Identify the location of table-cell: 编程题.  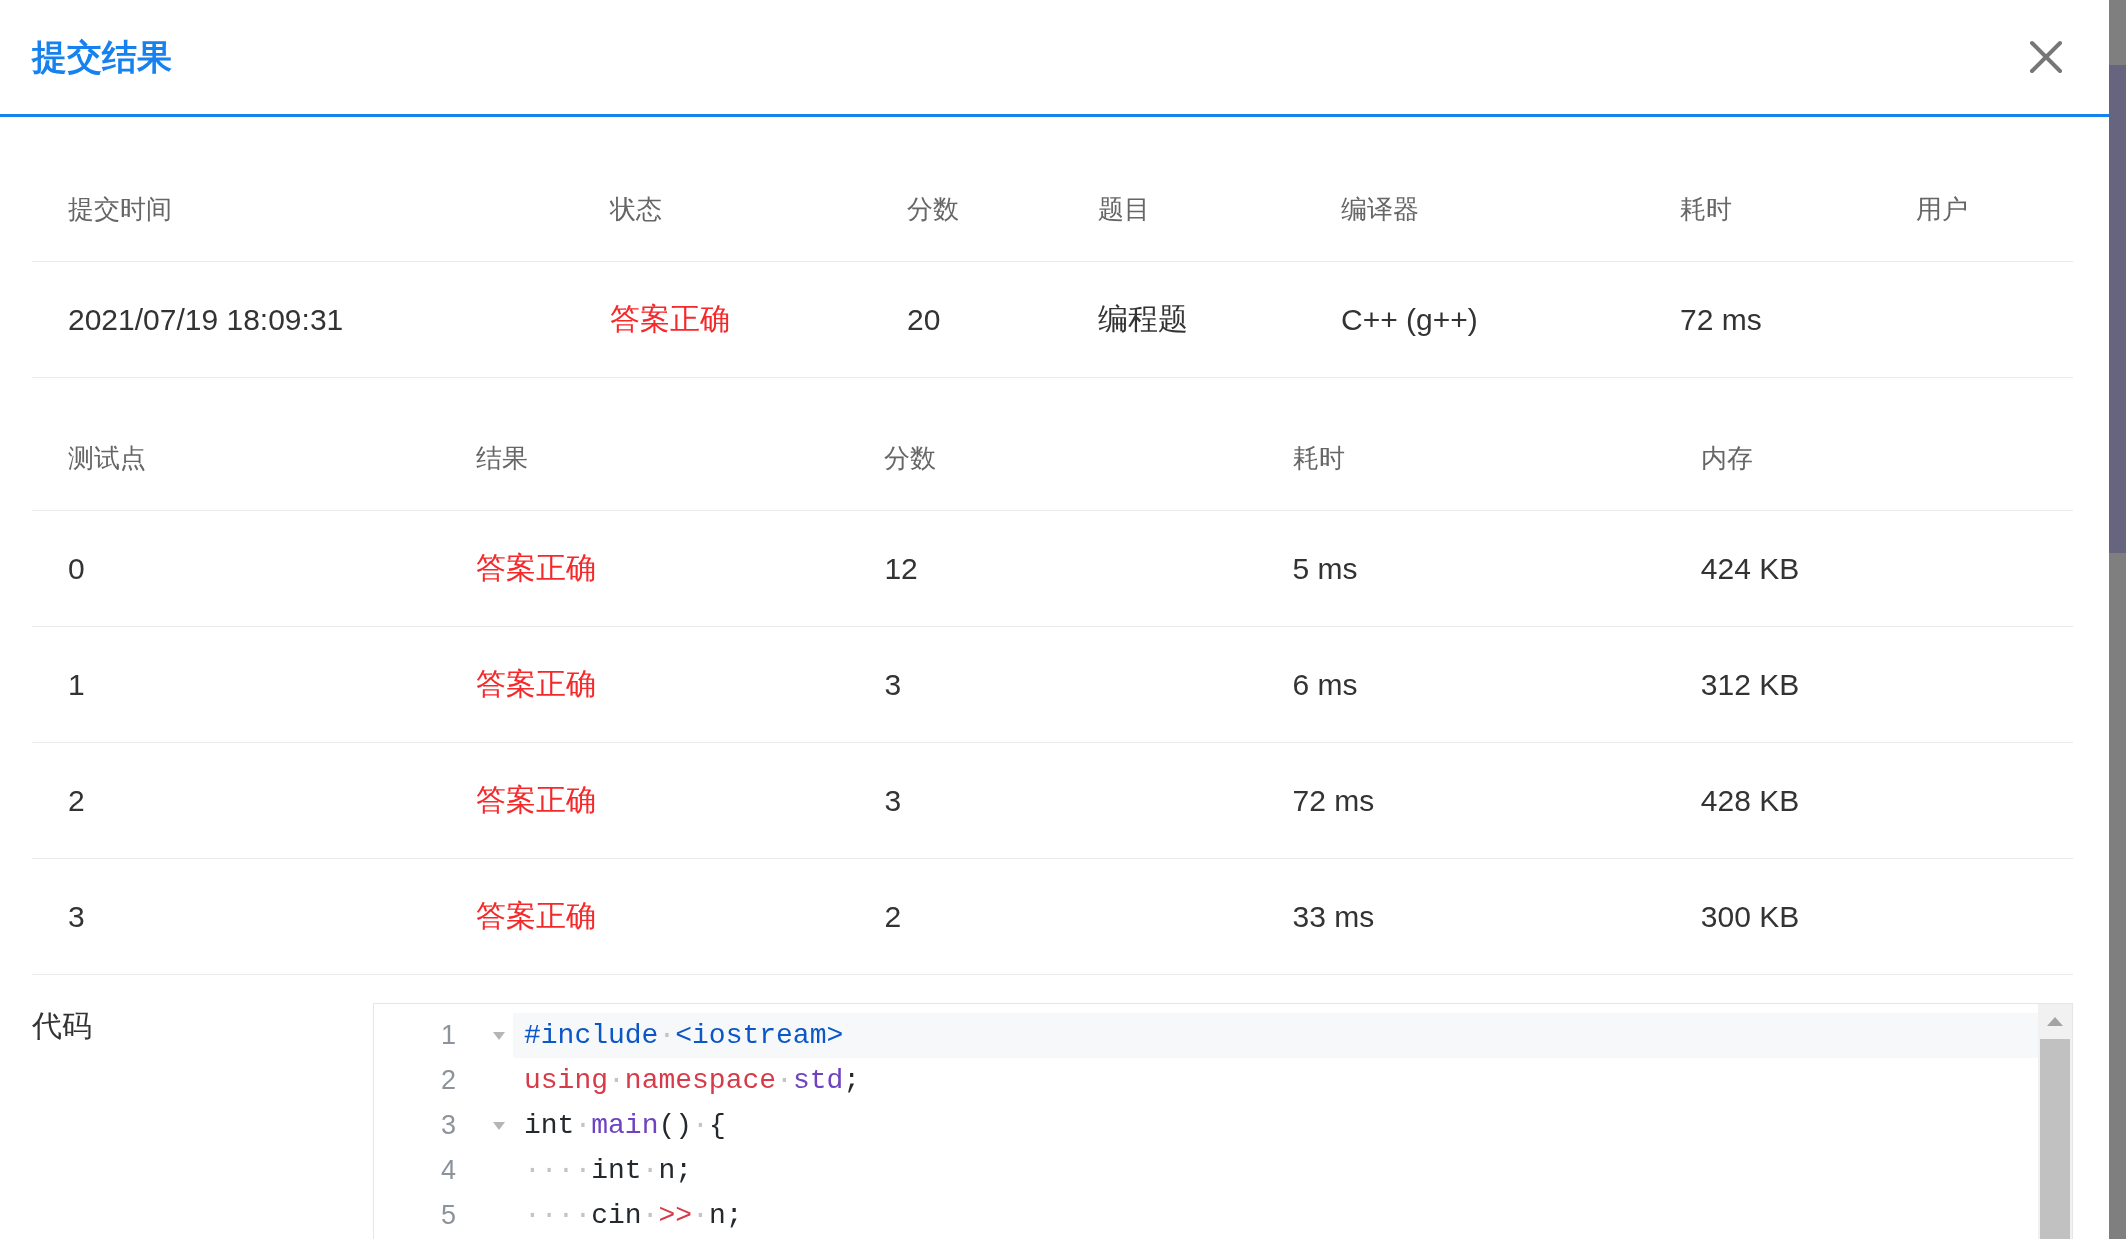
(1143, 318).